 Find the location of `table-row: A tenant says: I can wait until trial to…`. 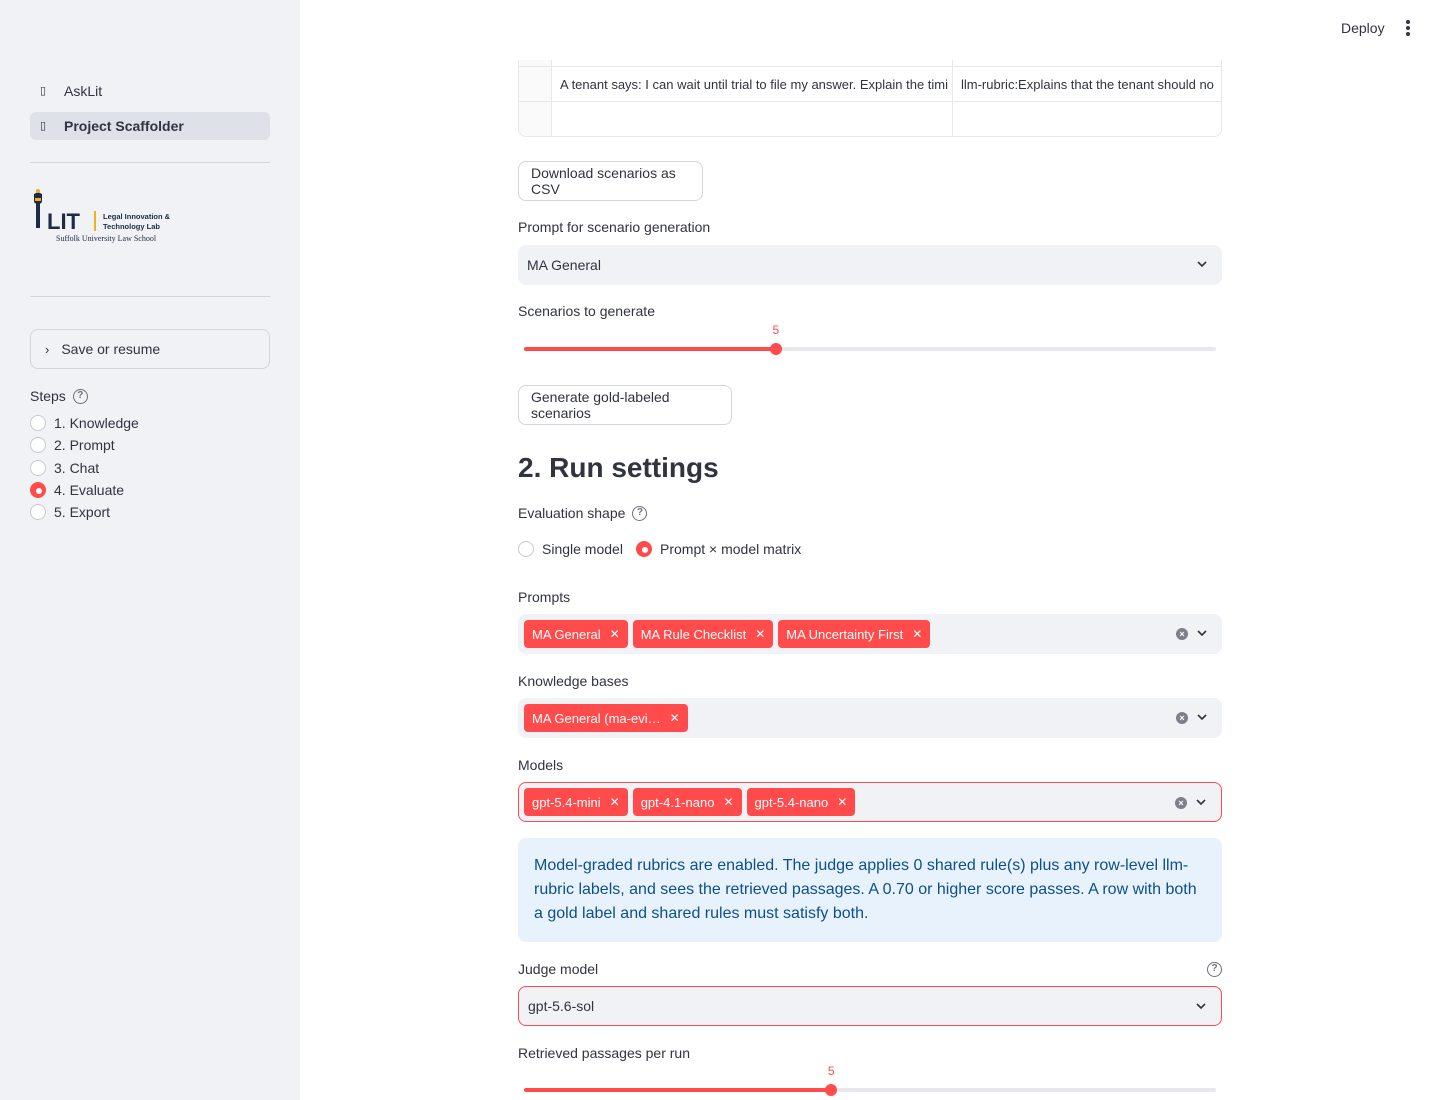

table-row: A tenant says: I can wait until trial to… is located at coordinates (870, 84).